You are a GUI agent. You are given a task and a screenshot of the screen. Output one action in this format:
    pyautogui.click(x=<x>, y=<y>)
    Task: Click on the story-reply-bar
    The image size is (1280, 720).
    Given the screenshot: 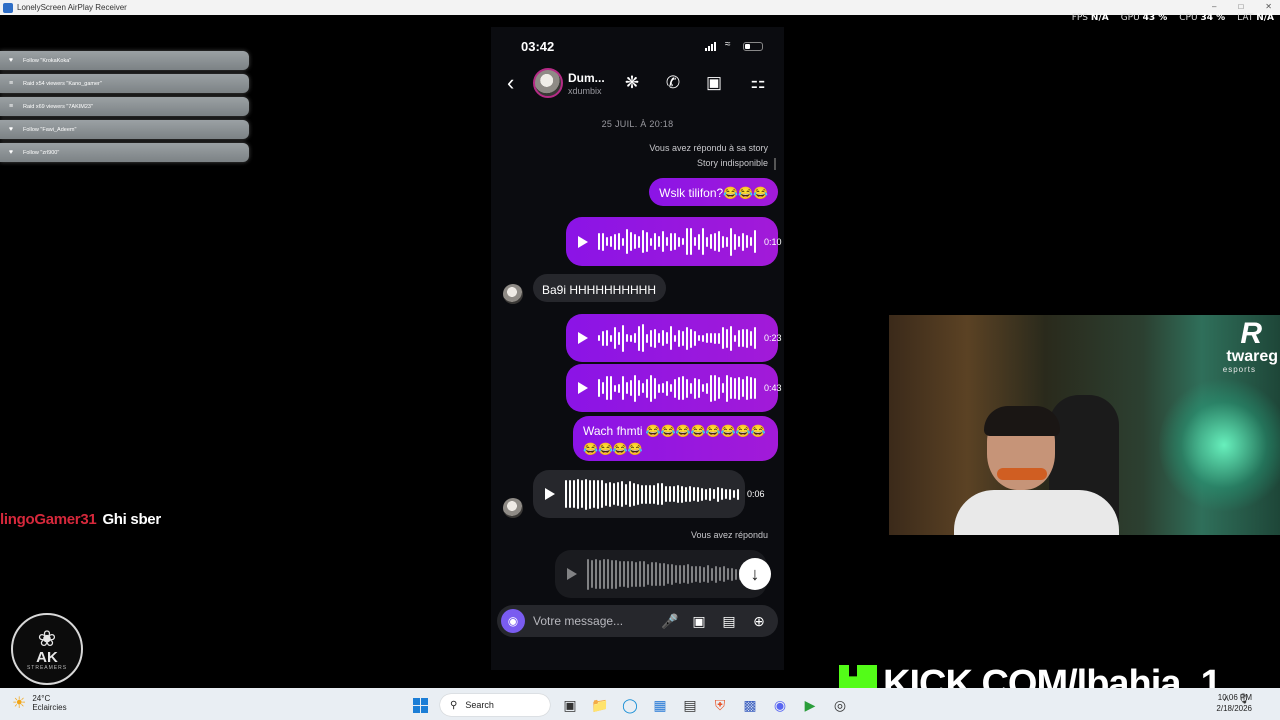 What is the action you would take?
    pyautogui.click(x=775, y=164)
    